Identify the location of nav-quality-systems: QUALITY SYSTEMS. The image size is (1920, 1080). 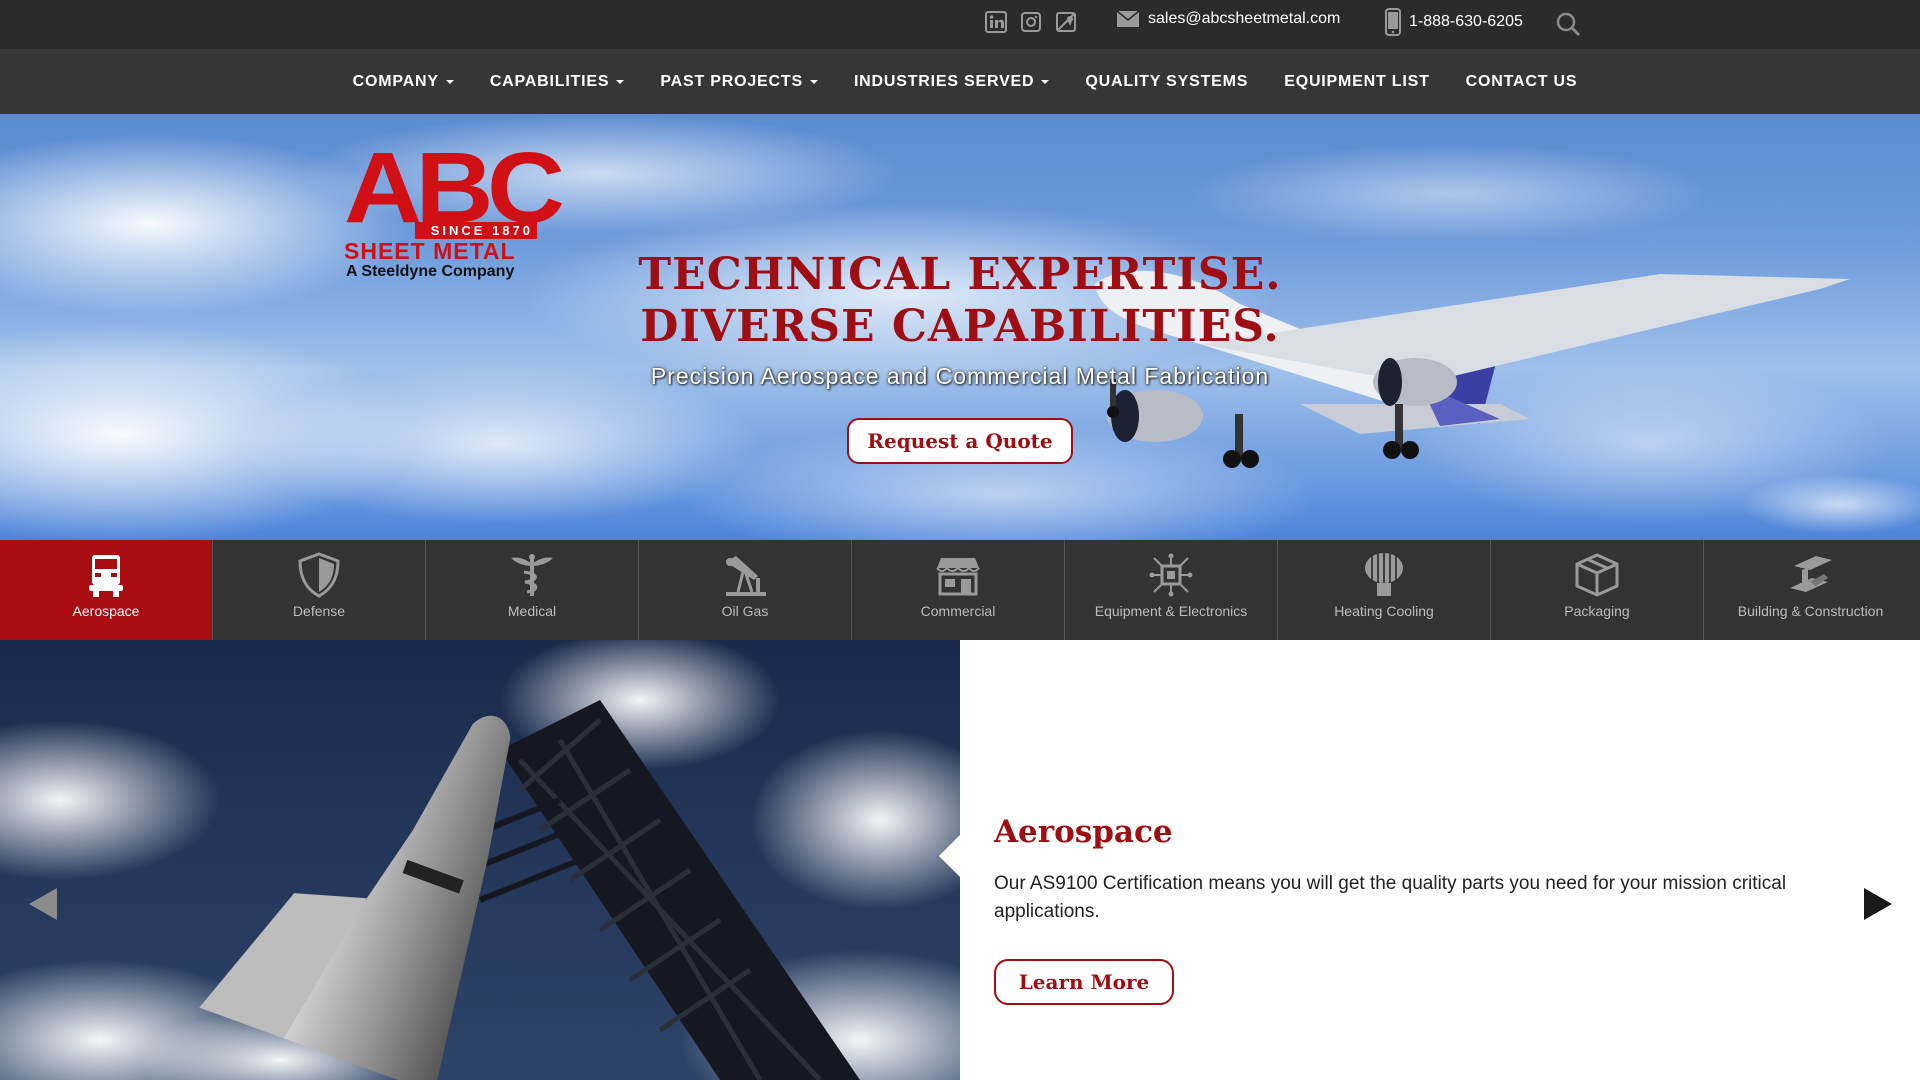
(1166, 82).